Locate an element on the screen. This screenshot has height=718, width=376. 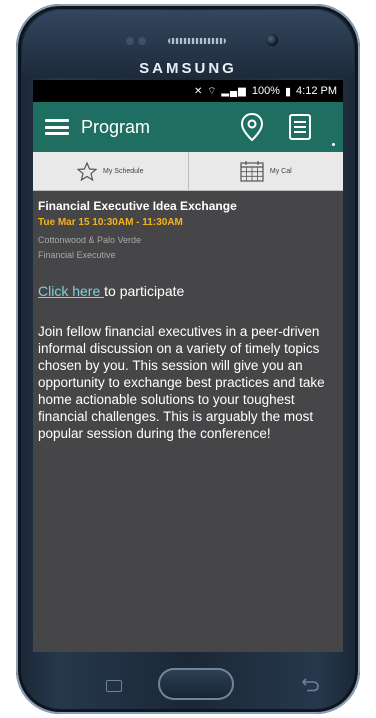
session-title: Financial Executive Idea Exchange is located at coordinates (137, 206).